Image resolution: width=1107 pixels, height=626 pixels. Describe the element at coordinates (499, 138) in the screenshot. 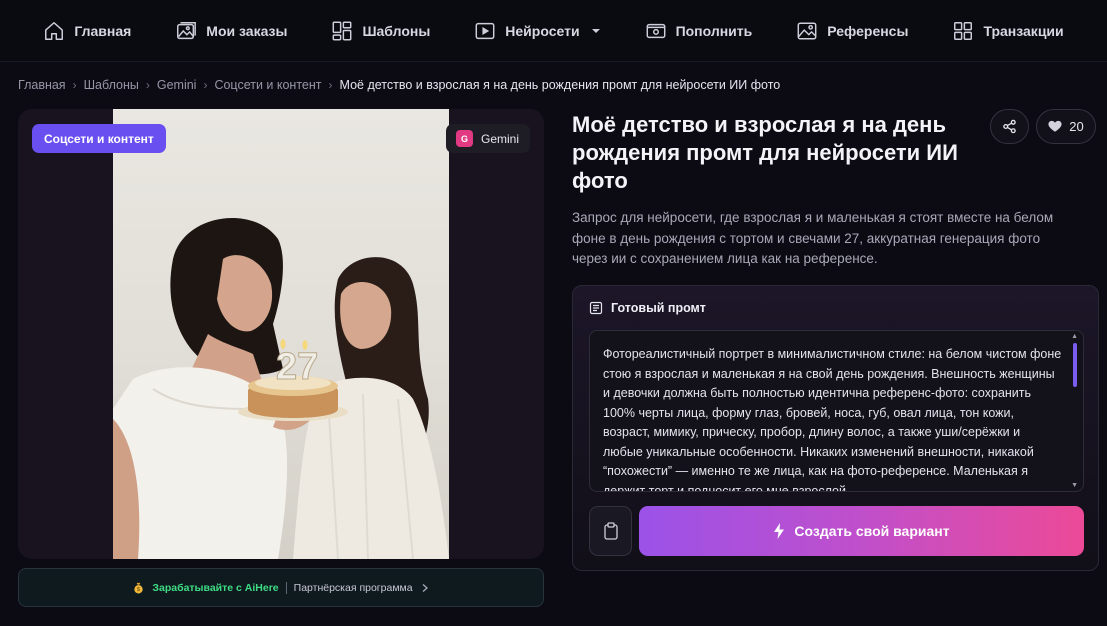

I see `model-badge-label: Gemini` at that location.